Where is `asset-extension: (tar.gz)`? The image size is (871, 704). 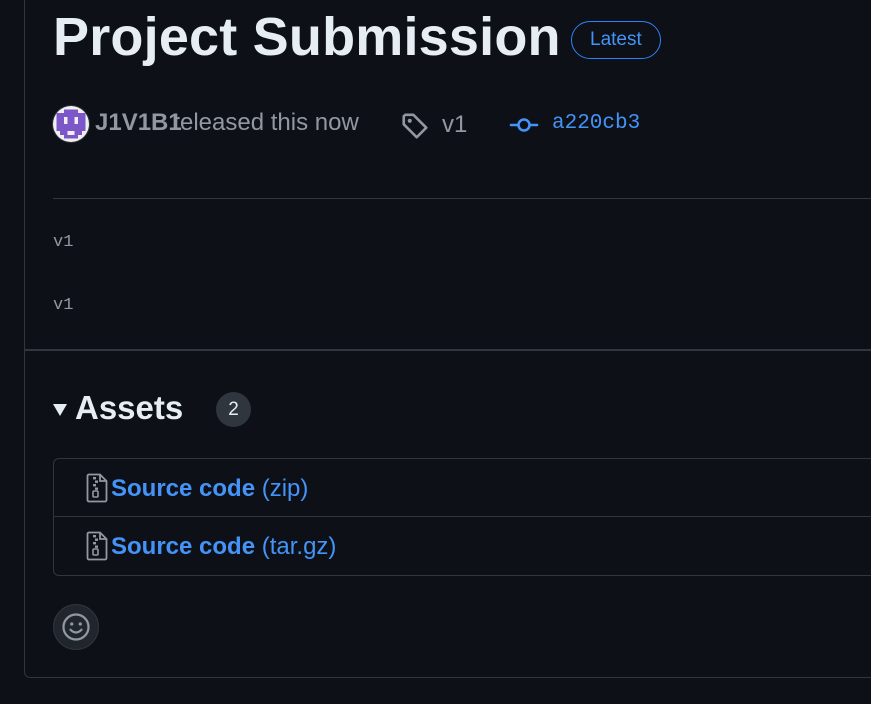 asset-extension: (tar.gz) is located at coordinates (299, 546).